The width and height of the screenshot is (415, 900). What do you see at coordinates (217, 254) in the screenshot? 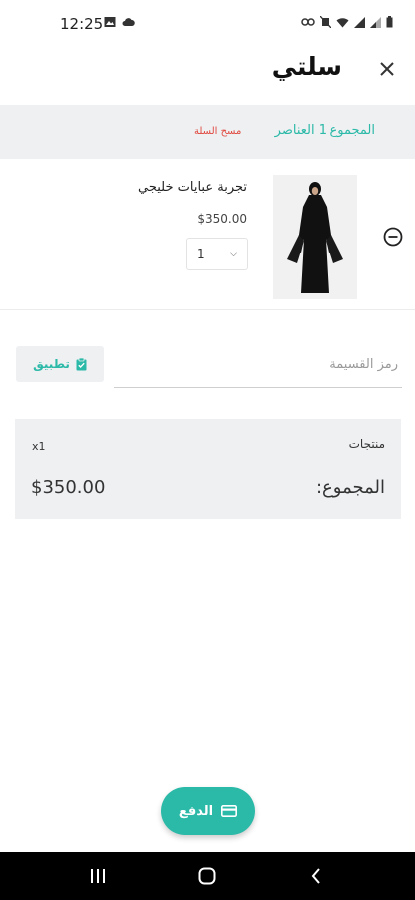
I see `quantity-select: 1 ⌵` at bounding box center [217, 254].